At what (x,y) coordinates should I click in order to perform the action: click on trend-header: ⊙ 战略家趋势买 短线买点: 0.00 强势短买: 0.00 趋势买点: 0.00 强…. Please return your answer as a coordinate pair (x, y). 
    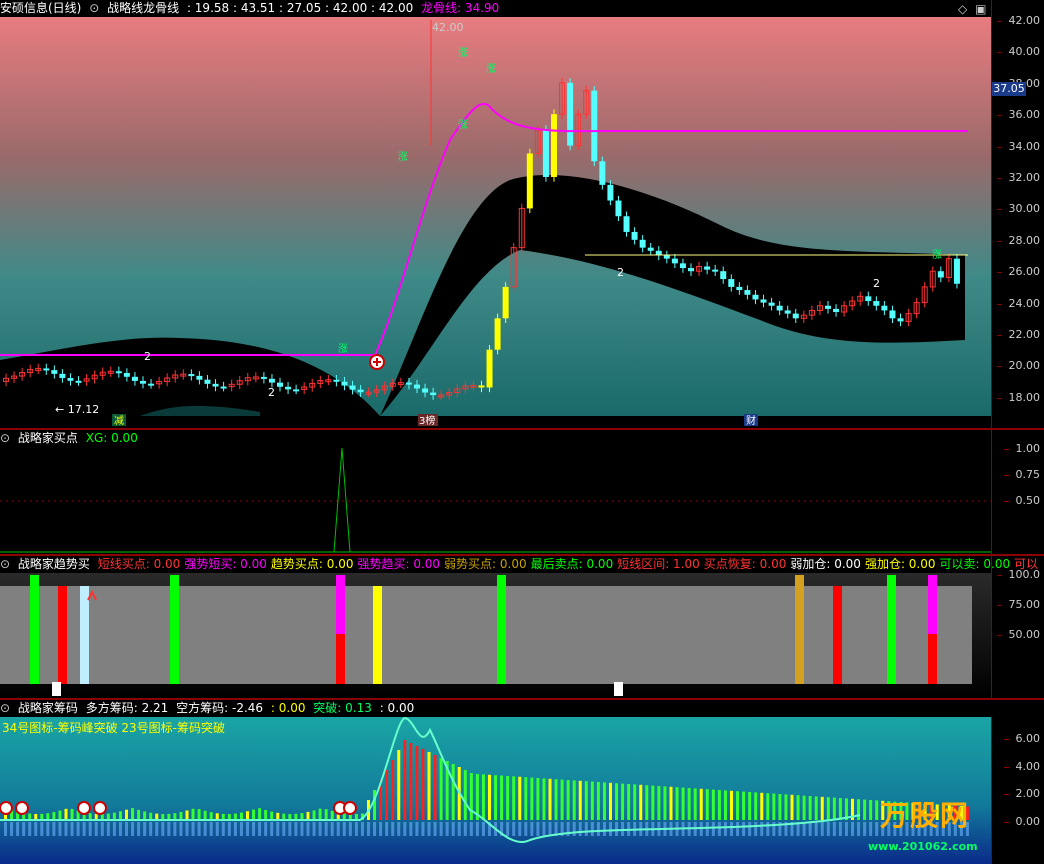
    Looking at the image, I should click on (521, 564).